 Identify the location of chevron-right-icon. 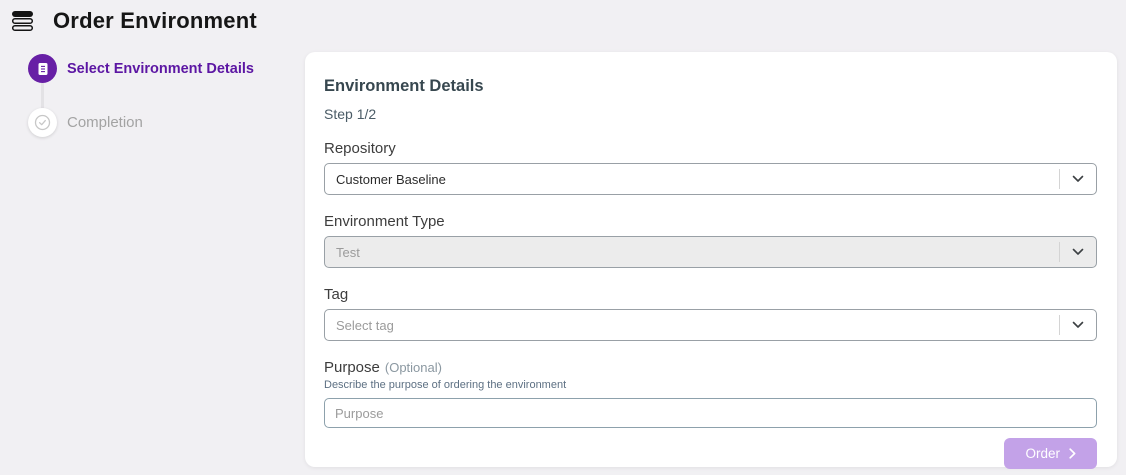
(1072, 453).